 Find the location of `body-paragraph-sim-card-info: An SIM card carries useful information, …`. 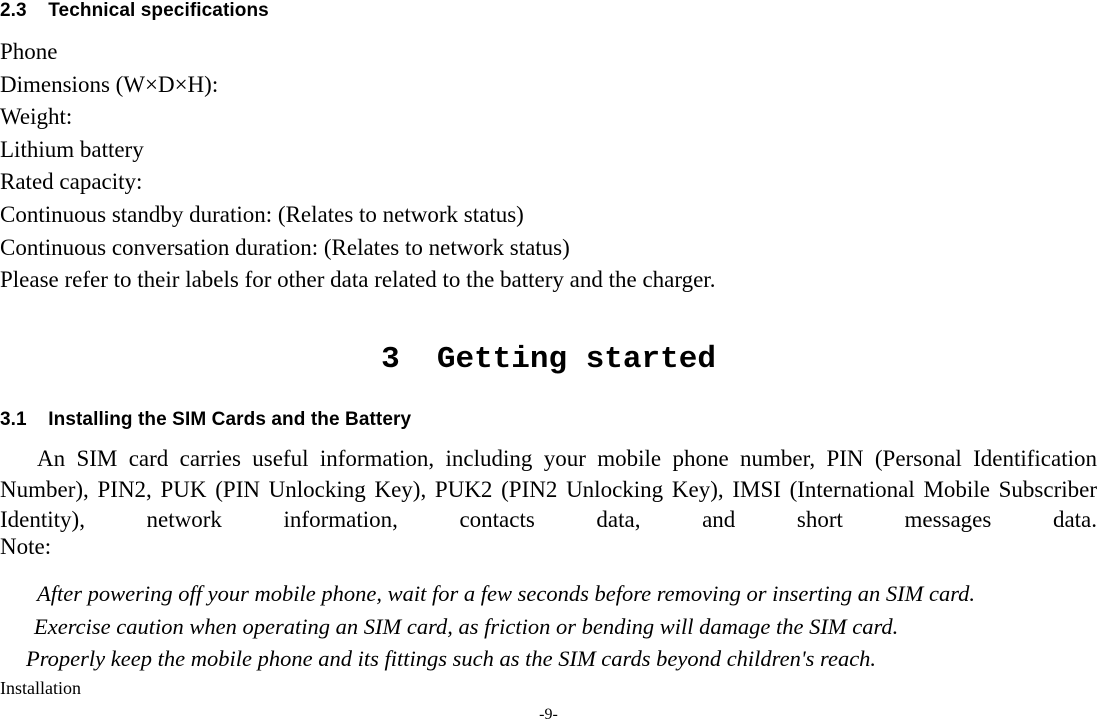

body-paragraph-sim-card-info: An SIM card carries useful information, … is located at coordinates (548, 489).